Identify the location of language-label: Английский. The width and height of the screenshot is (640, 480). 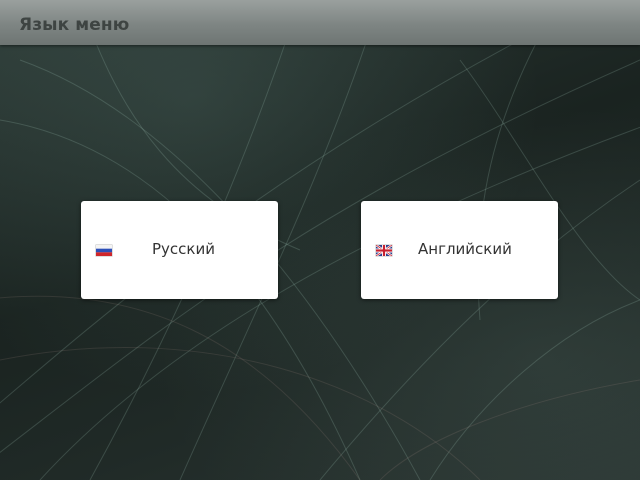
(465, 249).